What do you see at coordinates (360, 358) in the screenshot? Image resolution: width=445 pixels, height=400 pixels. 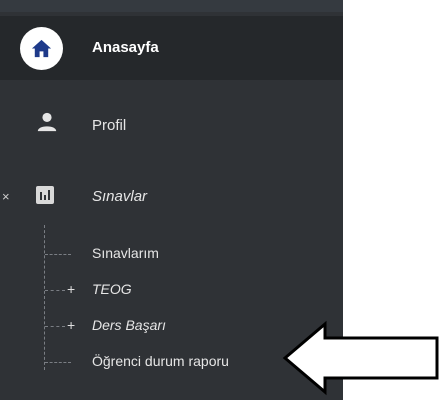 I see `left-arrow-icon` at bounding box center [360, 358].